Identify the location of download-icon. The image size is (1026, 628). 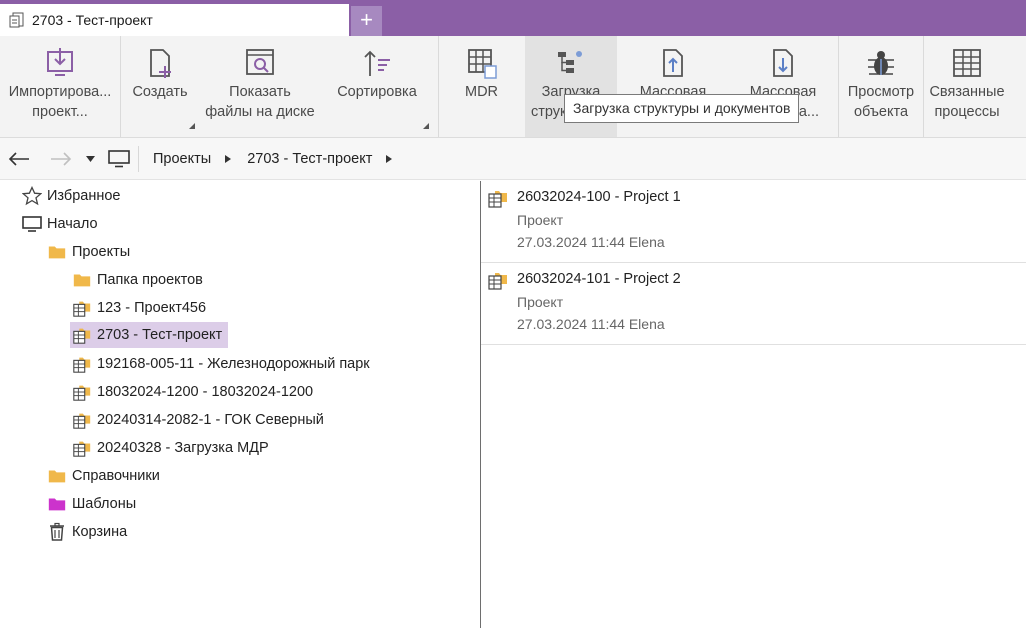
(783, 59).